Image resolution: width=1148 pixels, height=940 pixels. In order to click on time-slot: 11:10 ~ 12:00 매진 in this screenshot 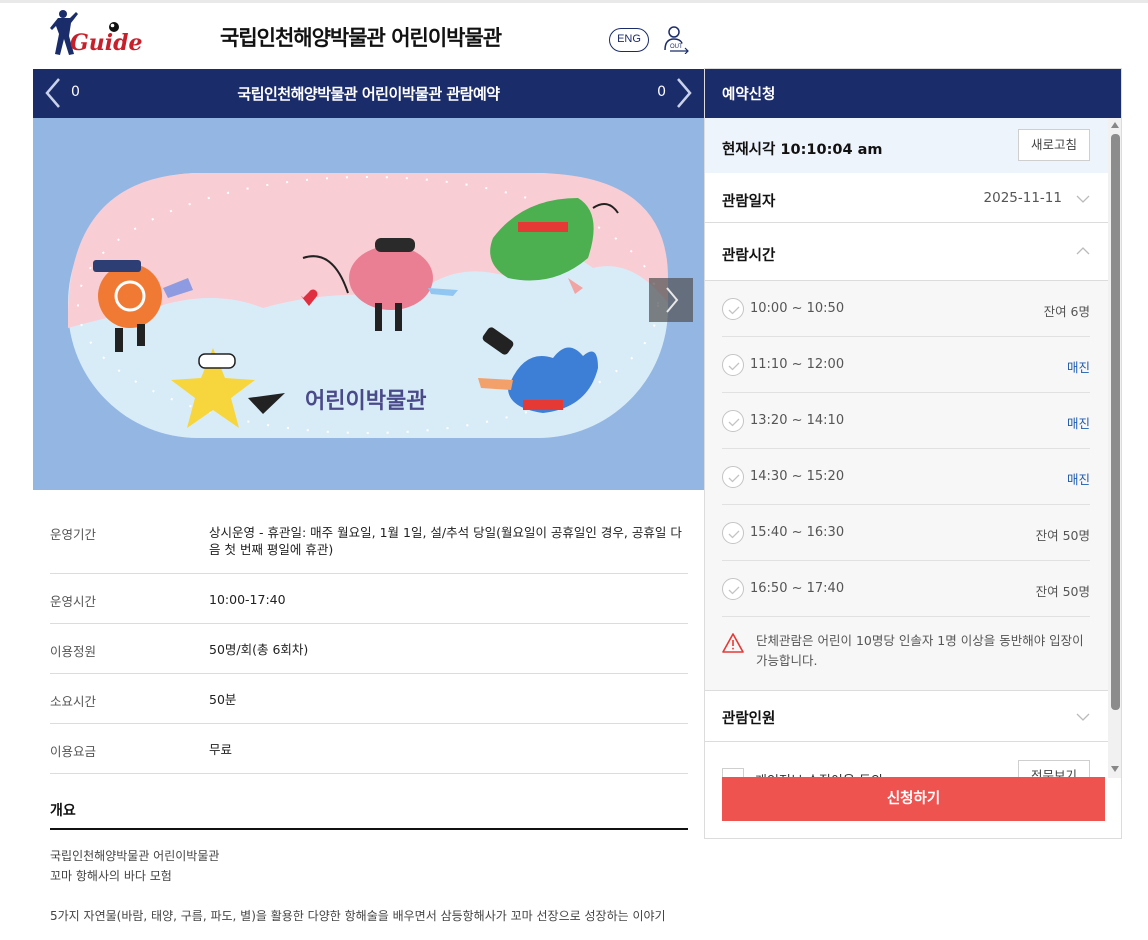, I will do `click(906, 365)`.